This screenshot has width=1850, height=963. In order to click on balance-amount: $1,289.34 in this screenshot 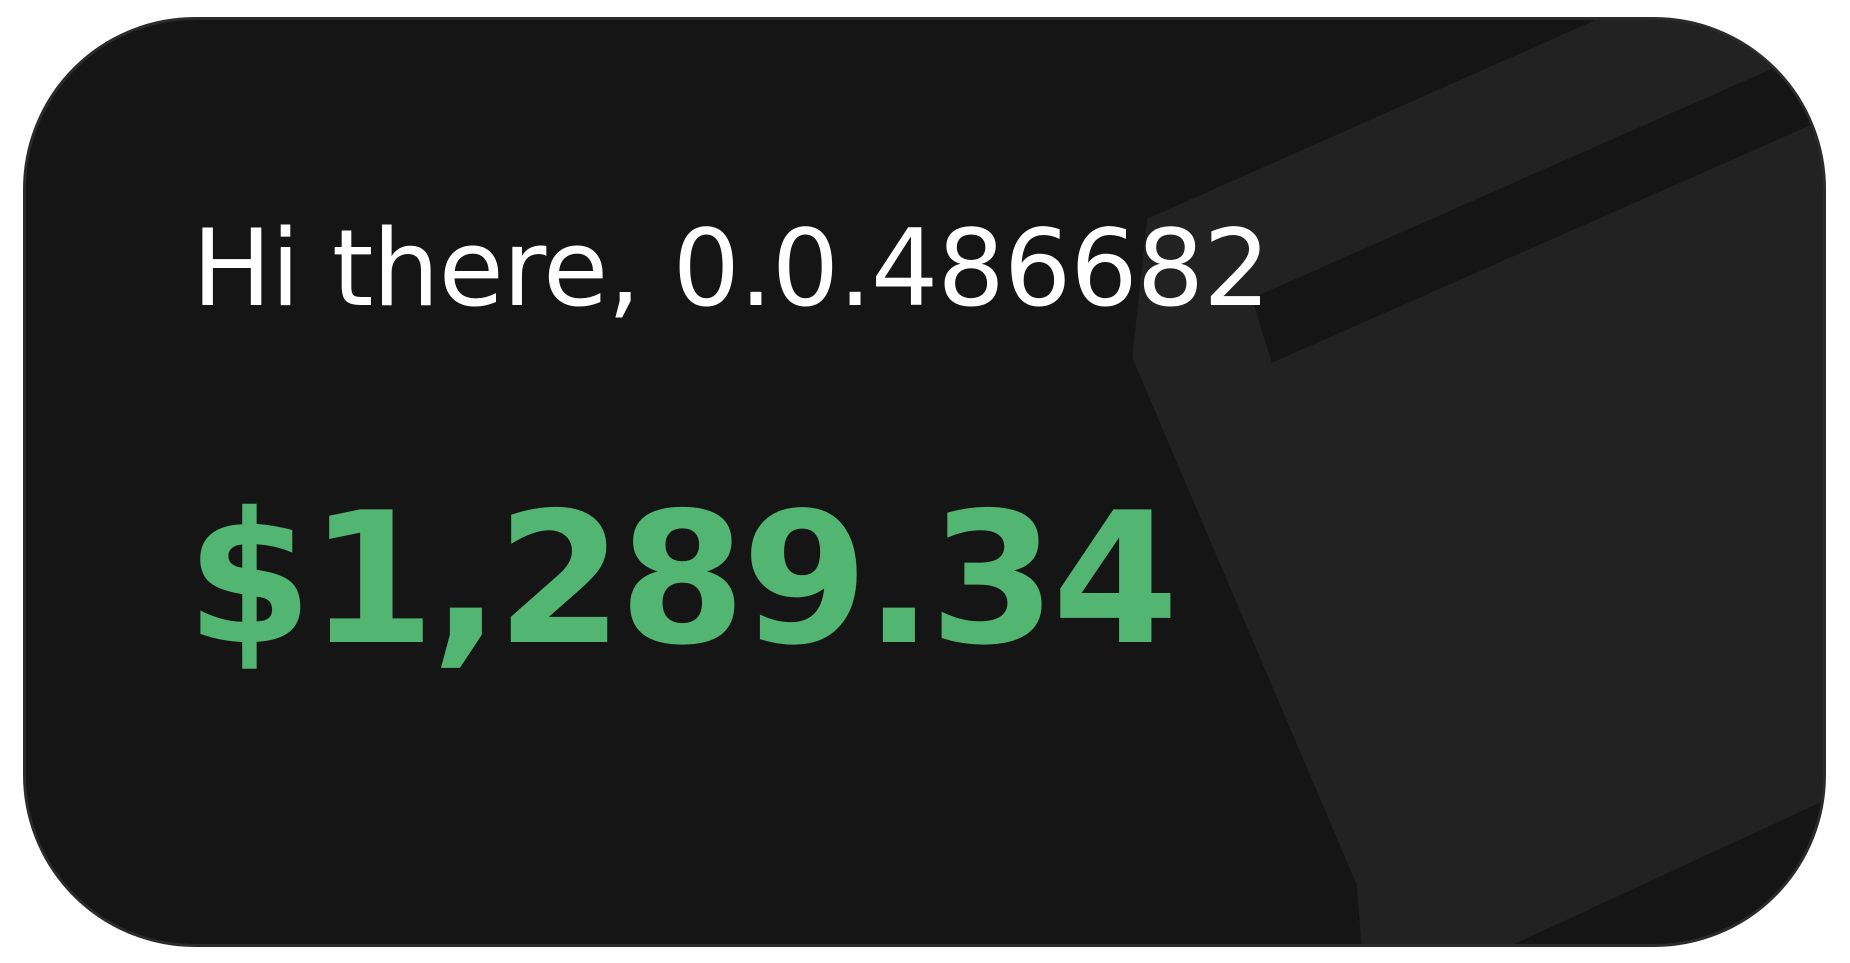, I will do `click(682, 579)`.